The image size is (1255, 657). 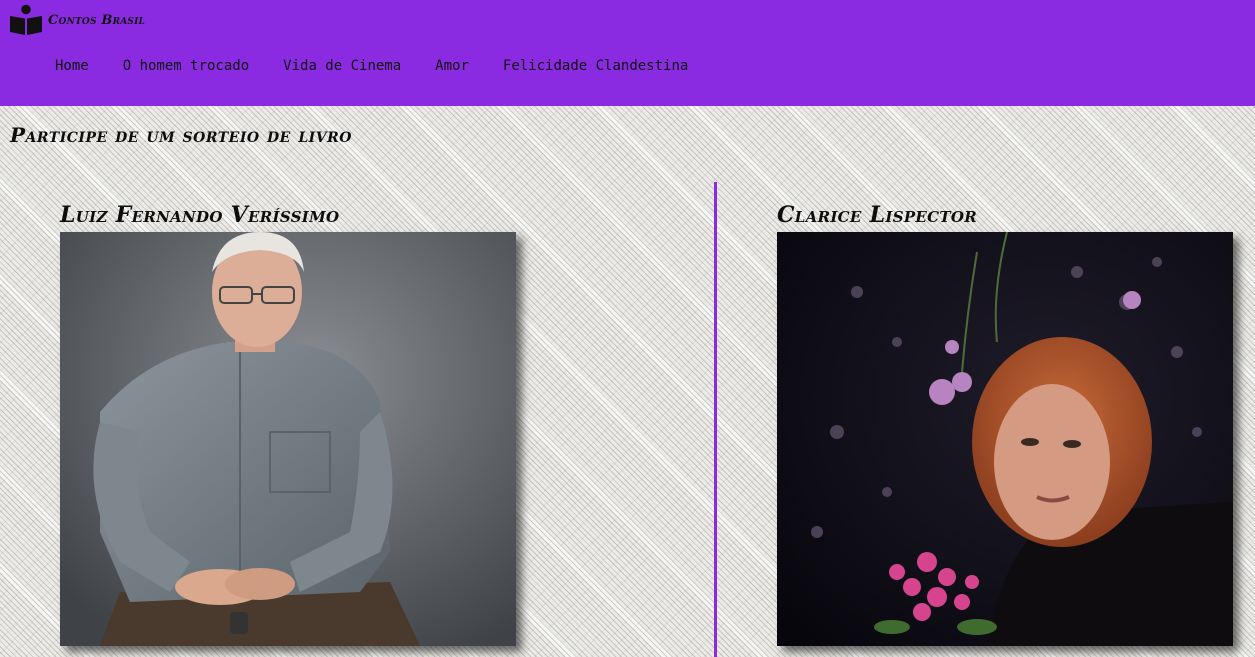 I want to click on logo-text: Contos Brasil, so click(x=97, y=20).